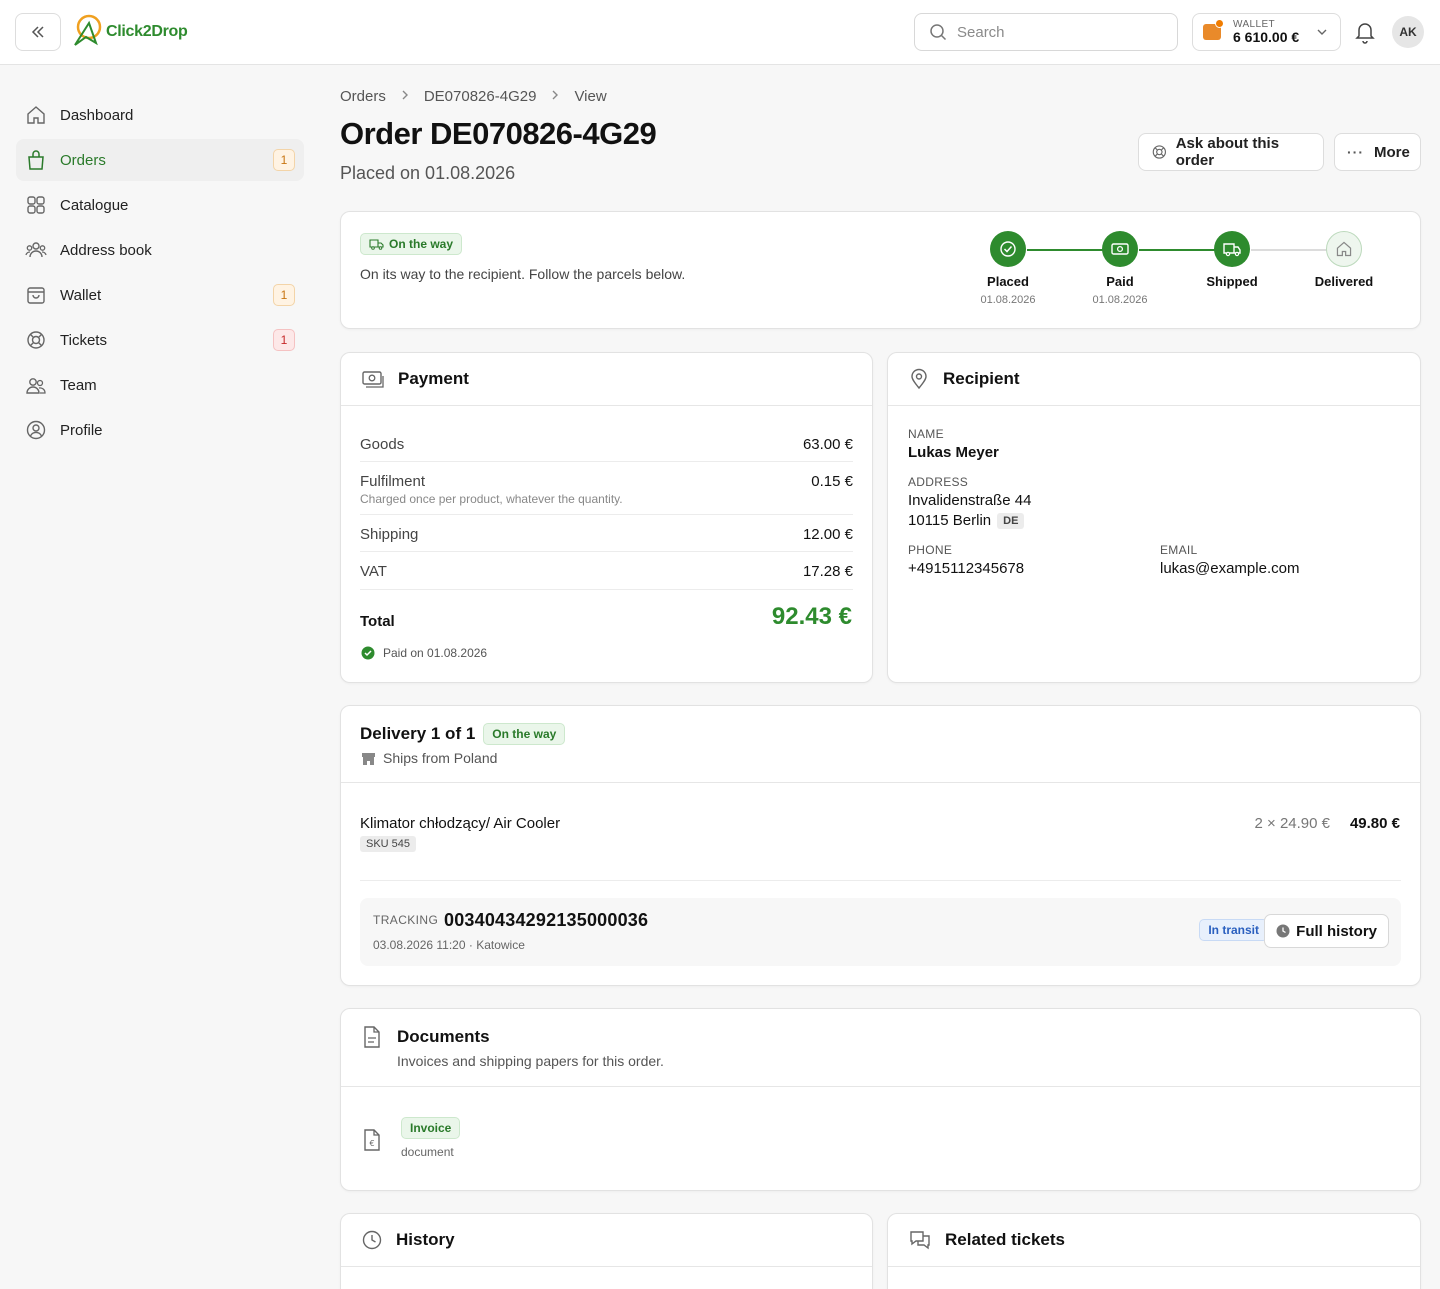 Image resolution: width=1440 pixels, height=1289 pixels. I want to click on payment-row-label: Goods, so click(382, 444).